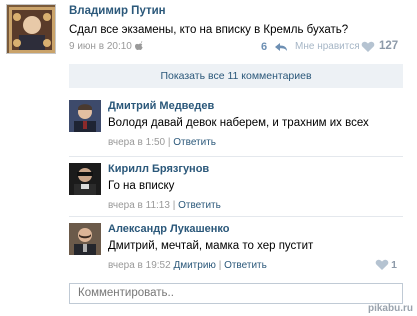 The height and width of the screenshot is (316, 417). Describe the element at coordinates (100, 46) in the screenshot. I see `post-date: 9 июн в 20:10` at that location.